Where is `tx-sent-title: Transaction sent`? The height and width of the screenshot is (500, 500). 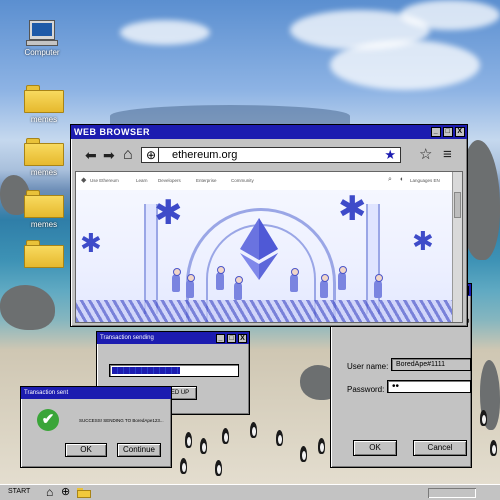 tx-sent-title: Transaction sent is located at coordinates (46, 393).